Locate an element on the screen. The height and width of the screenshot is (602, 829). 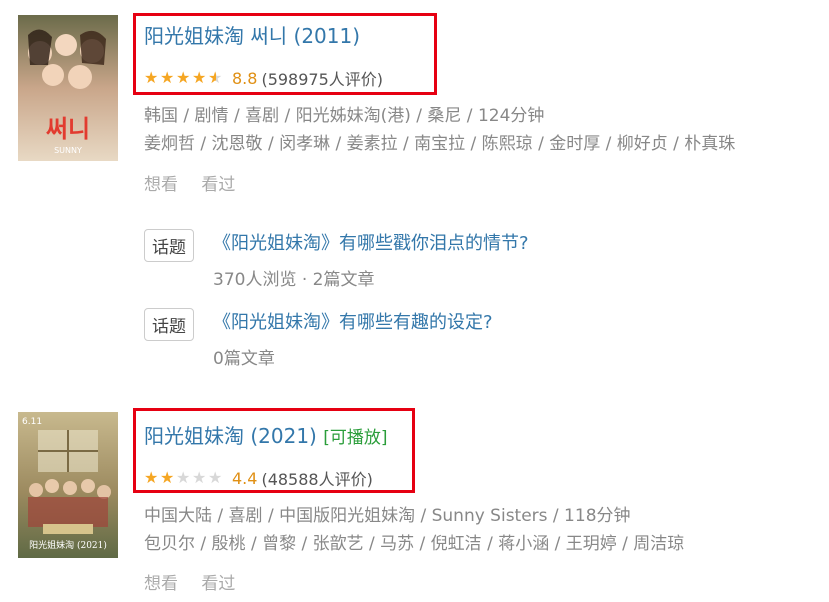
movie-rating-1: ★ ★ ★ ★ ★ 8.8 (598975人评价) is located at coordinates (263, 78).